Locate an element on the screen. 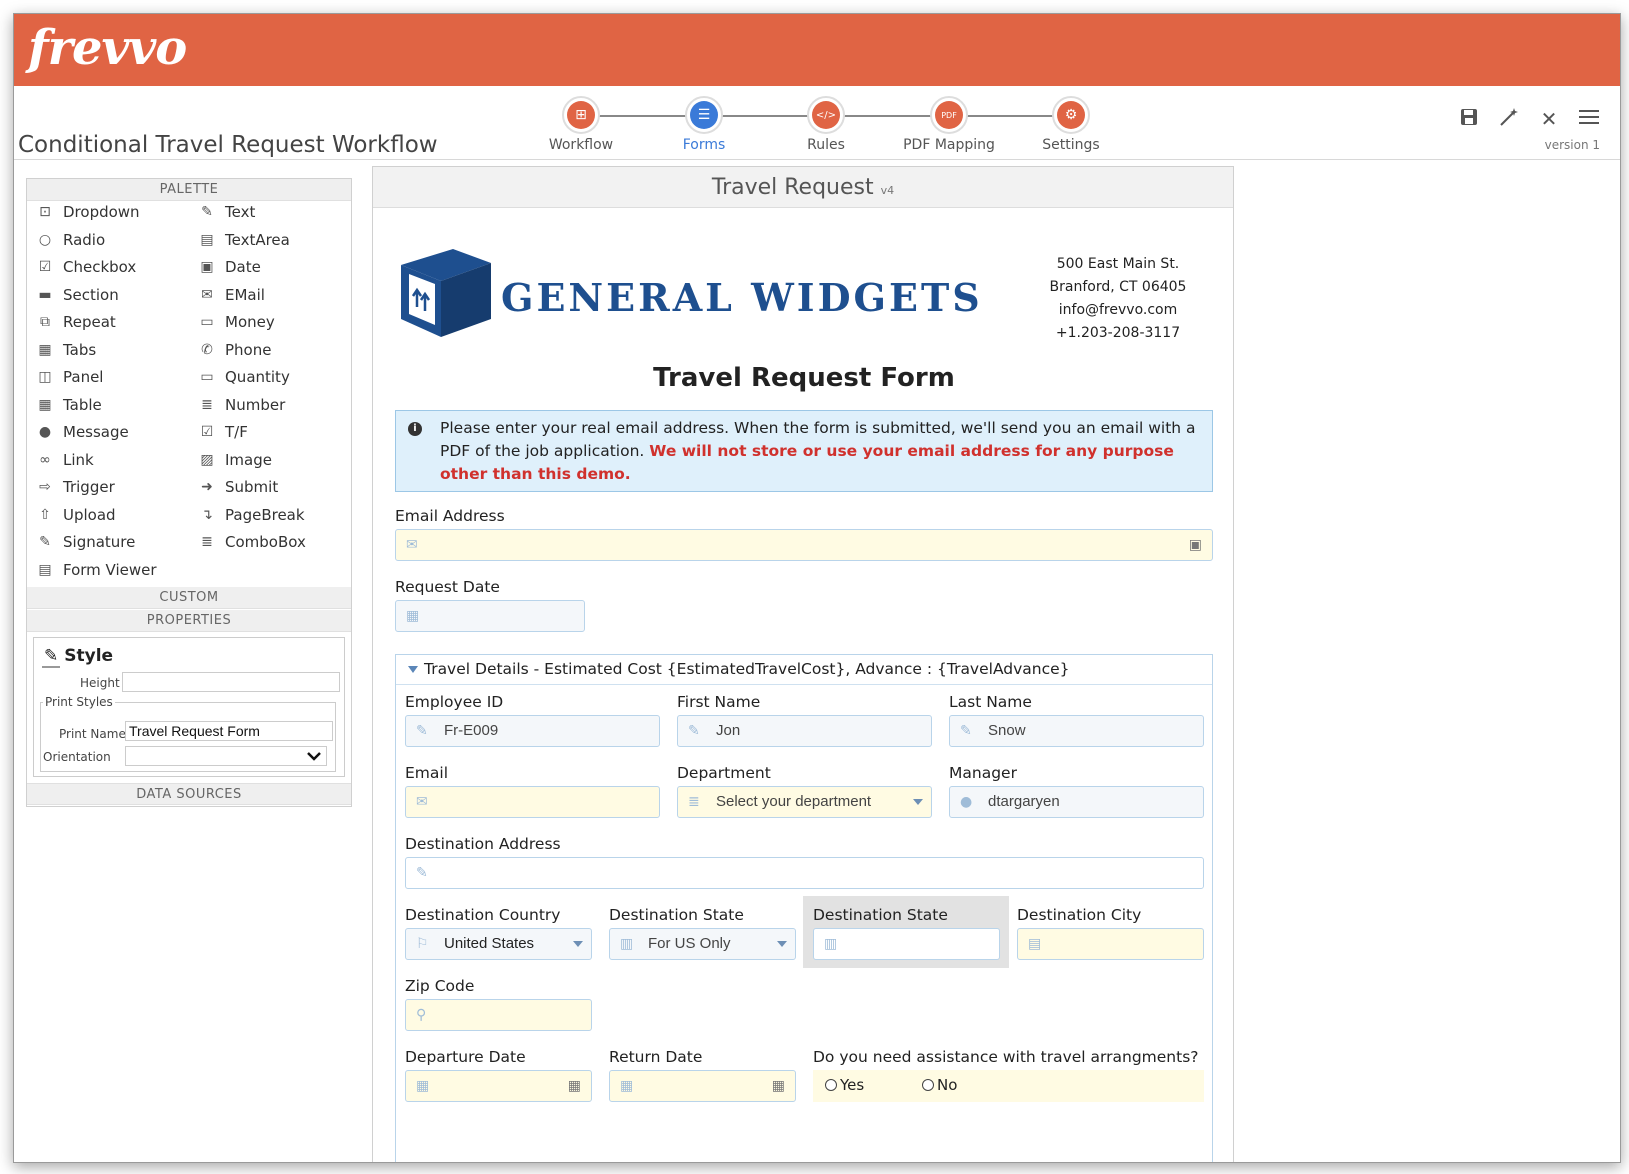  pagebreak-icon: ↴ is located at coordinates (207, 514).